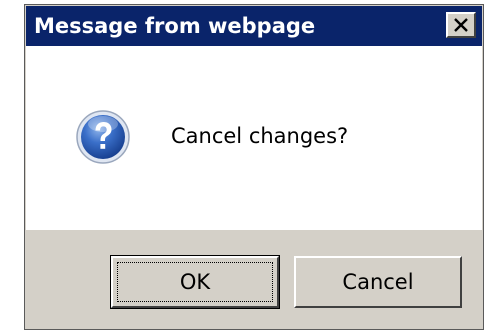  I want to click on dialog-titlebar: Message from webpage, so click(254, 26).